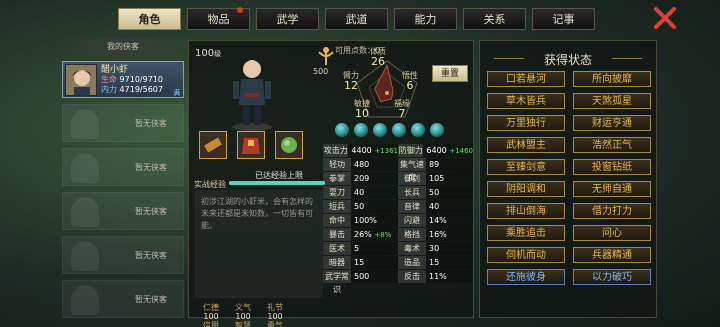  What do you see at coordinates (149, 19) in the screenshot?
I see `tab-character: 角色` at bounding box center [149, 19].